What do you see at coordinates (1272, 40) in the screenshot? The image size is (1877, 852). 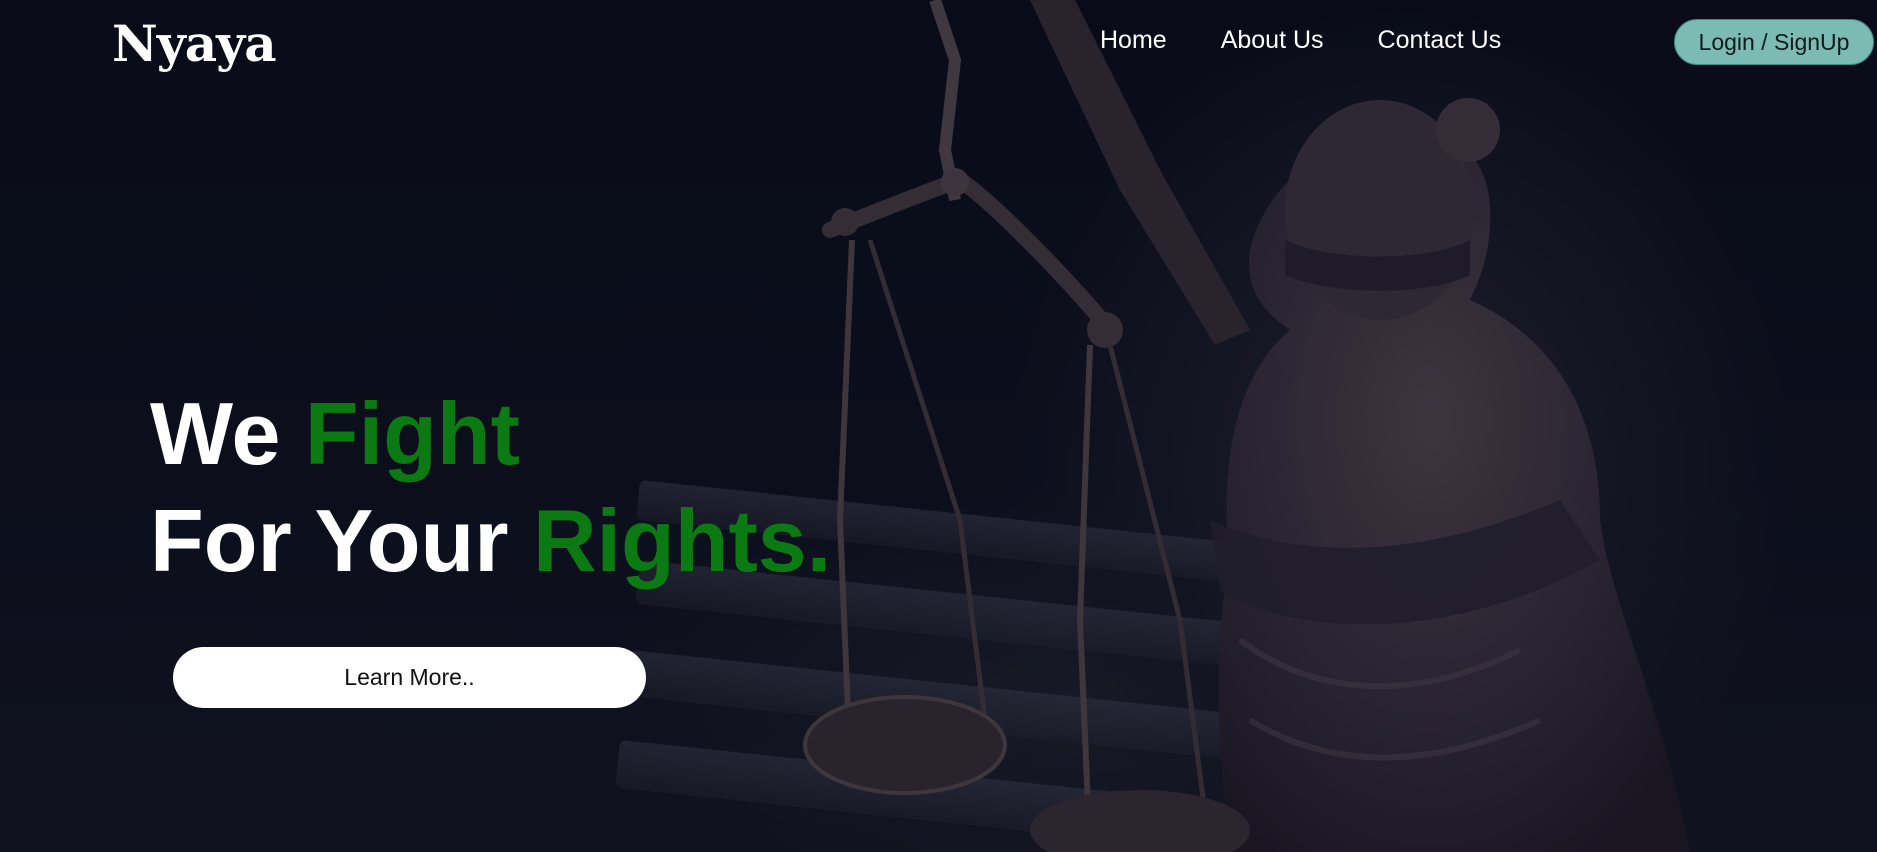 I see `nav-about-link: About Us` at bounding box center [1272, 40].